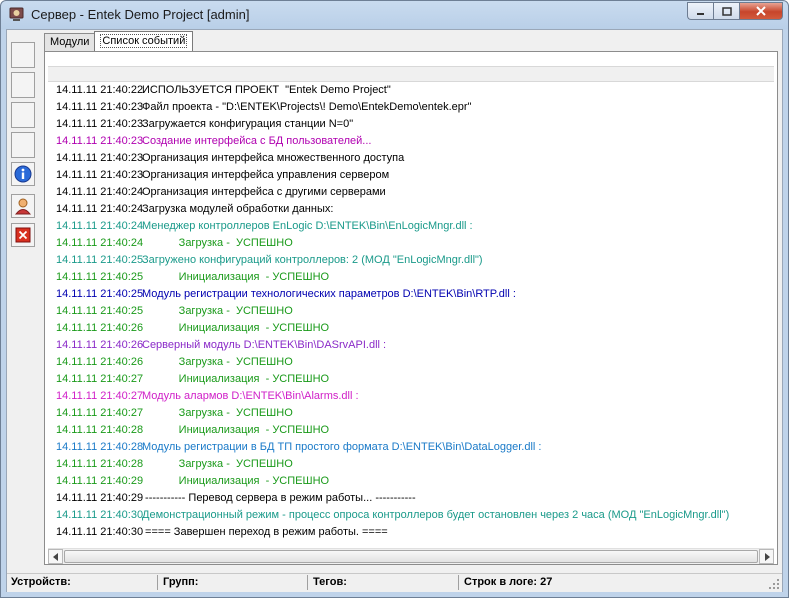 The image size is (789, 598). Describe the element at coordinates (411, 464) in the screenshot. I see `log-row: 14.11.11 21:40:28 Загрузка - УСПЕШНО` at that location.